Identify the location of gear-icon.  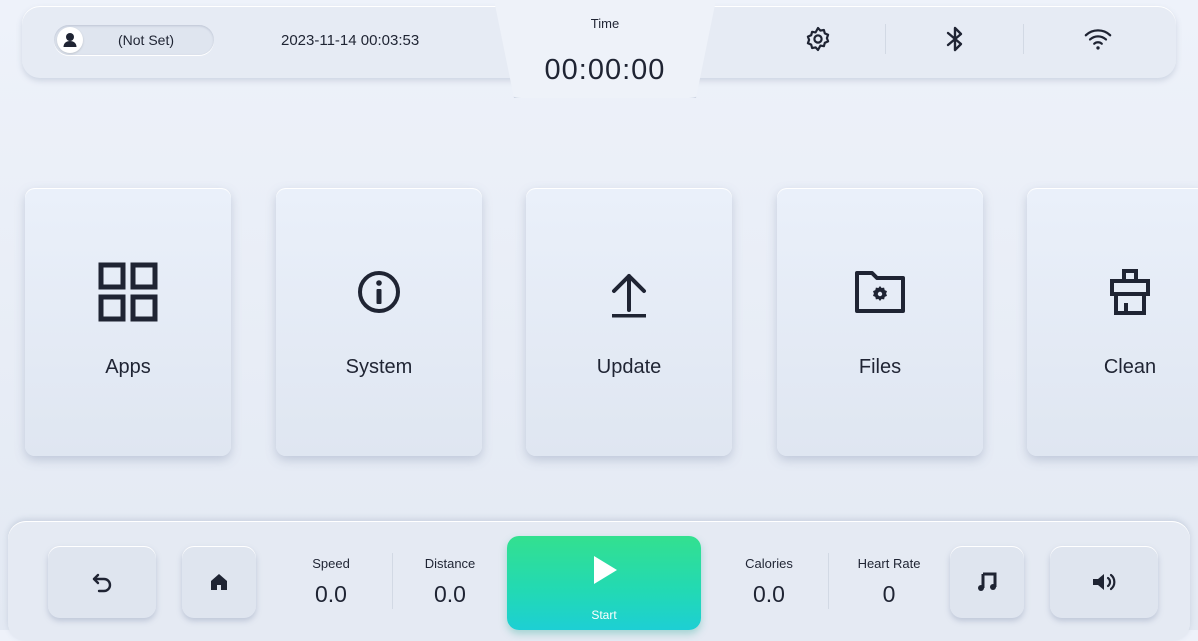
(818, 39).